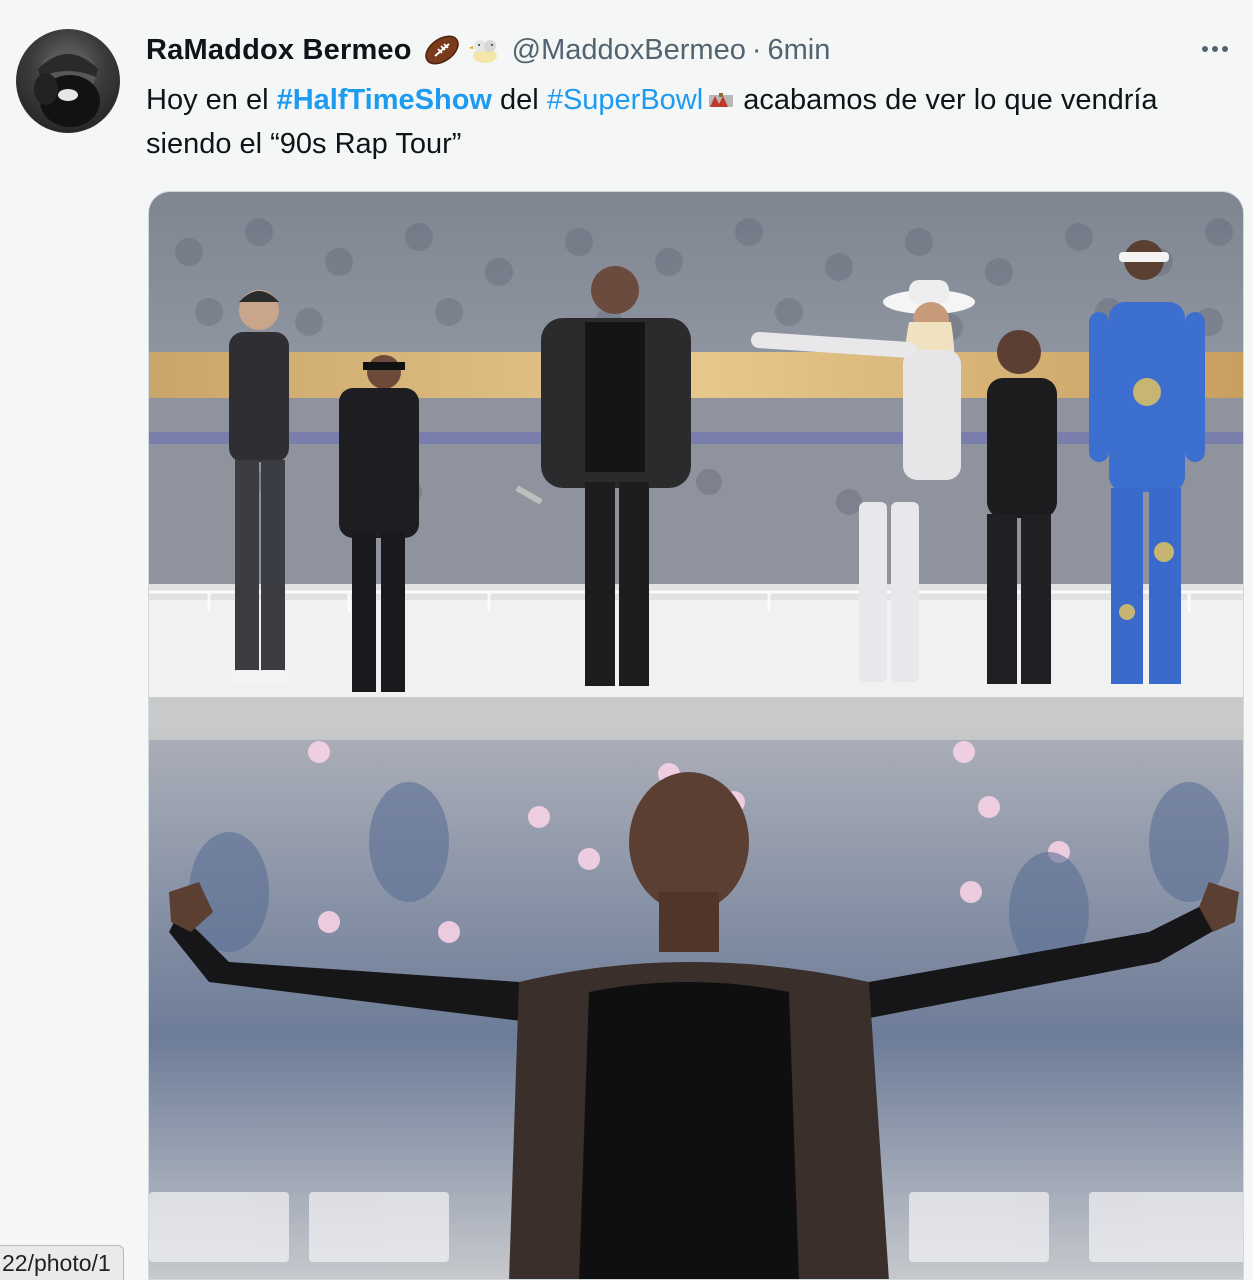 The height and width of the screenshot is (1280, 1253). I want to click on avatar-image, so click(67, 88).